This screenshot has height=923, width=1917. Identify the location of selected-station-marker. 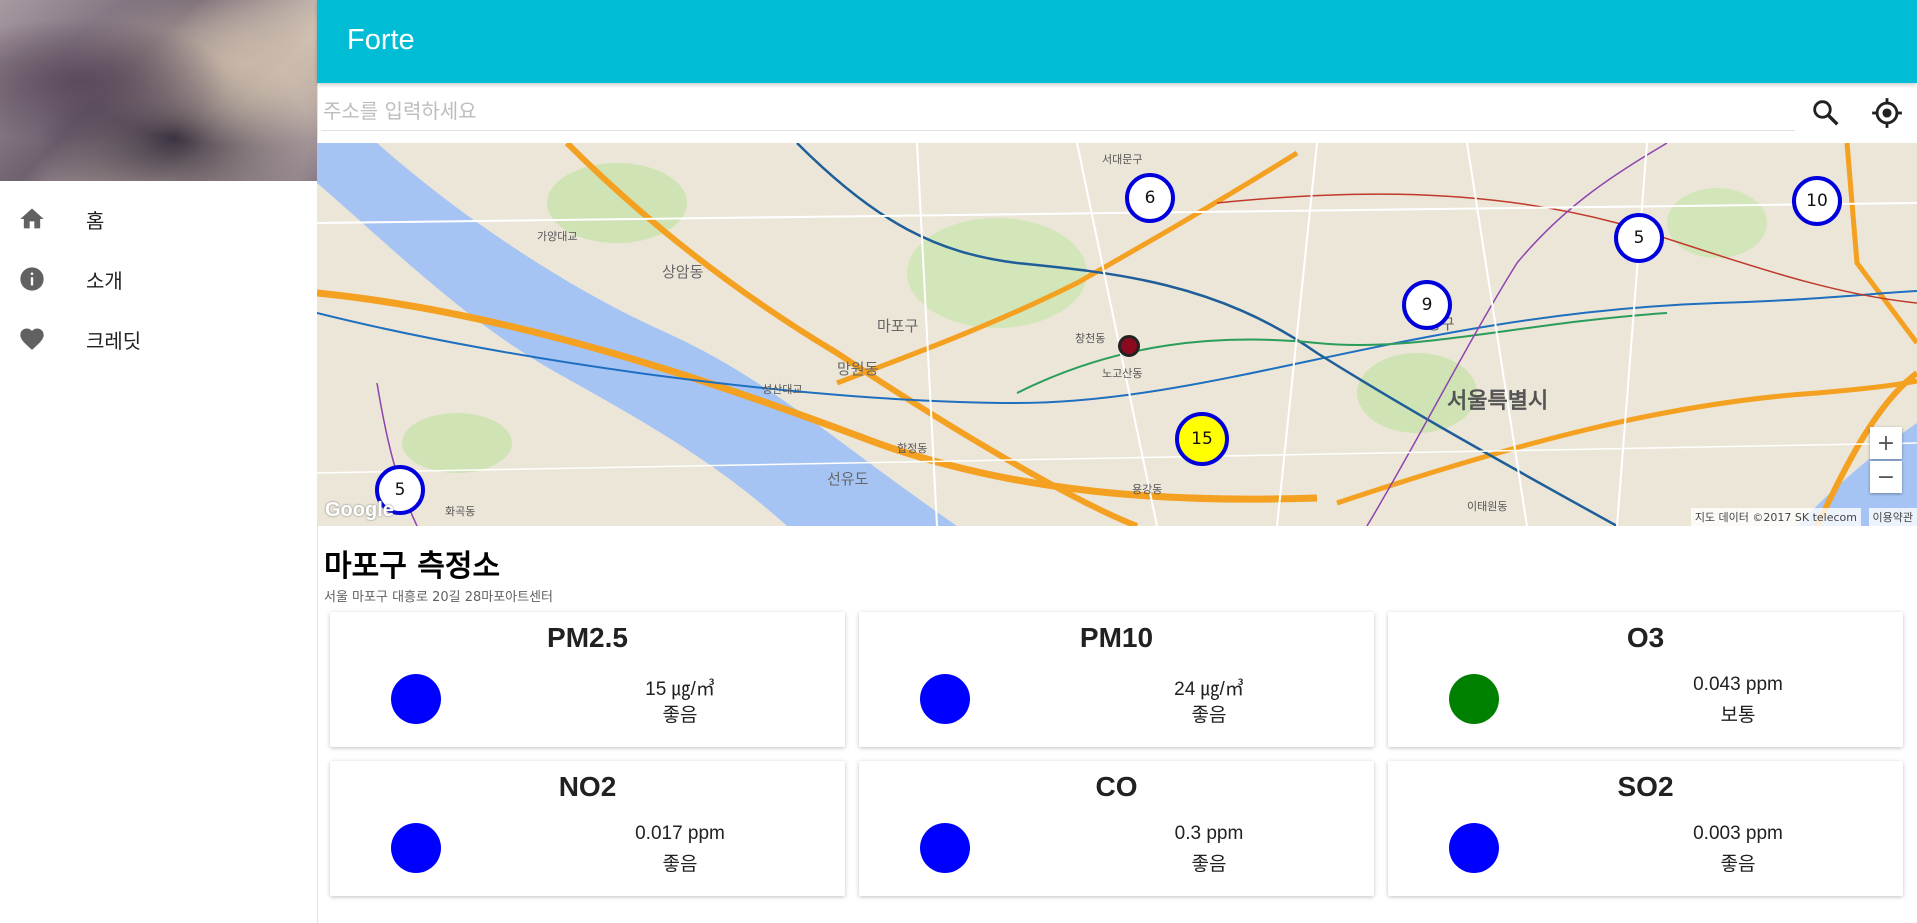
(1129, 346).